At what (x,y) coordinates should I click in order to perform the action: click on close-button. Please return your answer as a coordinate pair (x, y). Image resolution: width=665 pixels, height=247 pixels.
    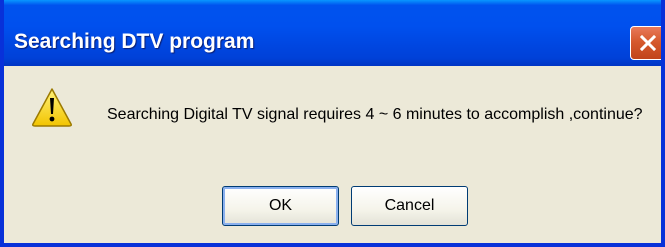
    Looking at the image, I should click on (645, 43).